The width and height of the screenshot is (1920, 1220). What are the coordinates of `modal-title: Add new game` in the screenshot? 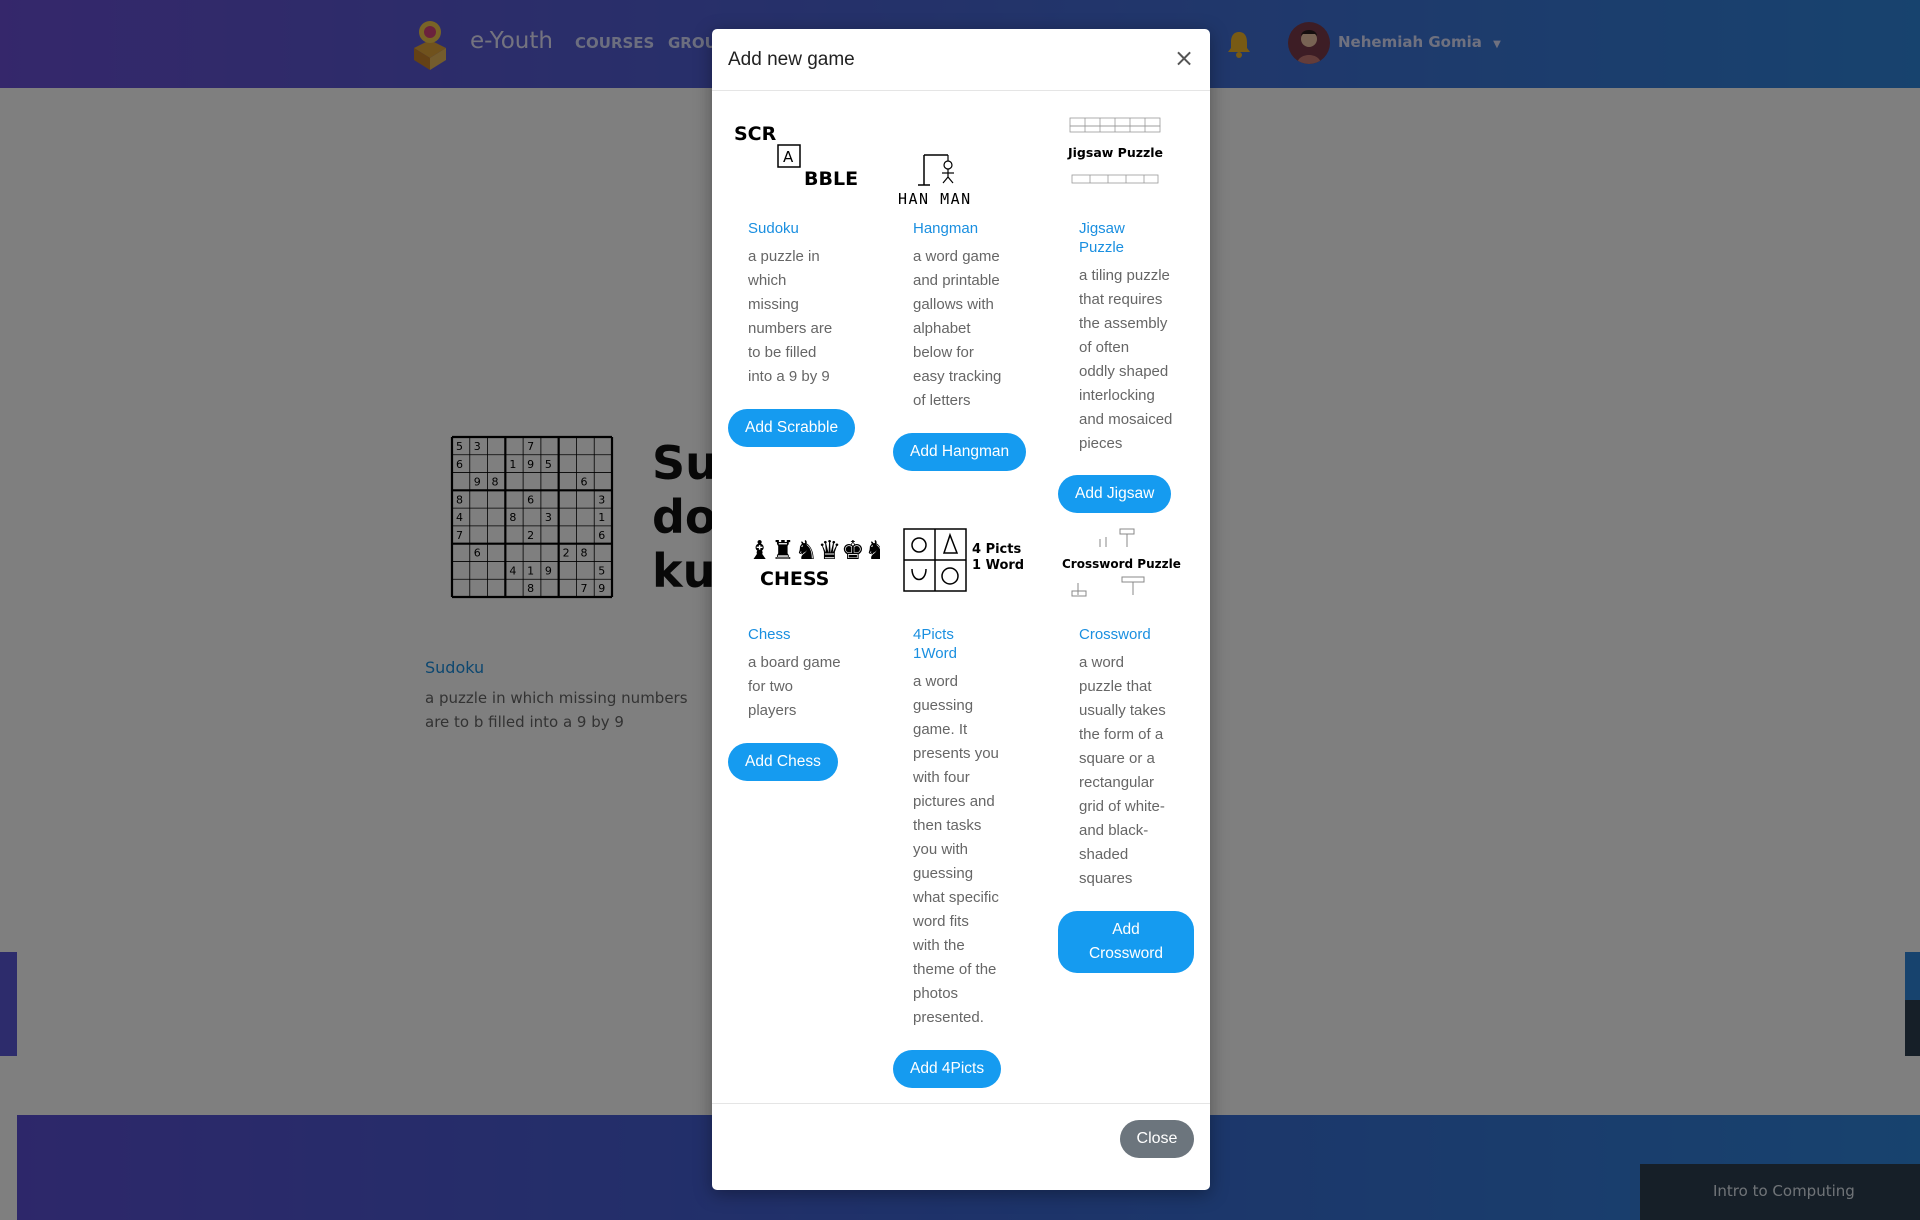 It's located at (791, 59).